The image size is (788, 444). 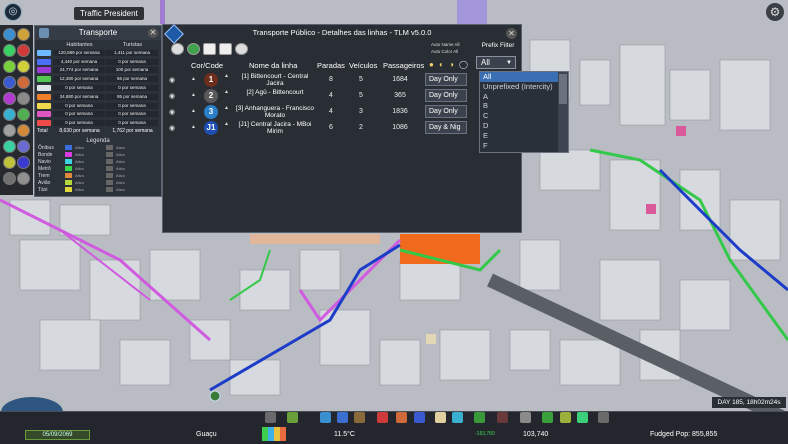 What do you see at coordinates (451, 64) in the screenshot?
I see `day-night-icon: ◑` at bounding box center [451, 64].